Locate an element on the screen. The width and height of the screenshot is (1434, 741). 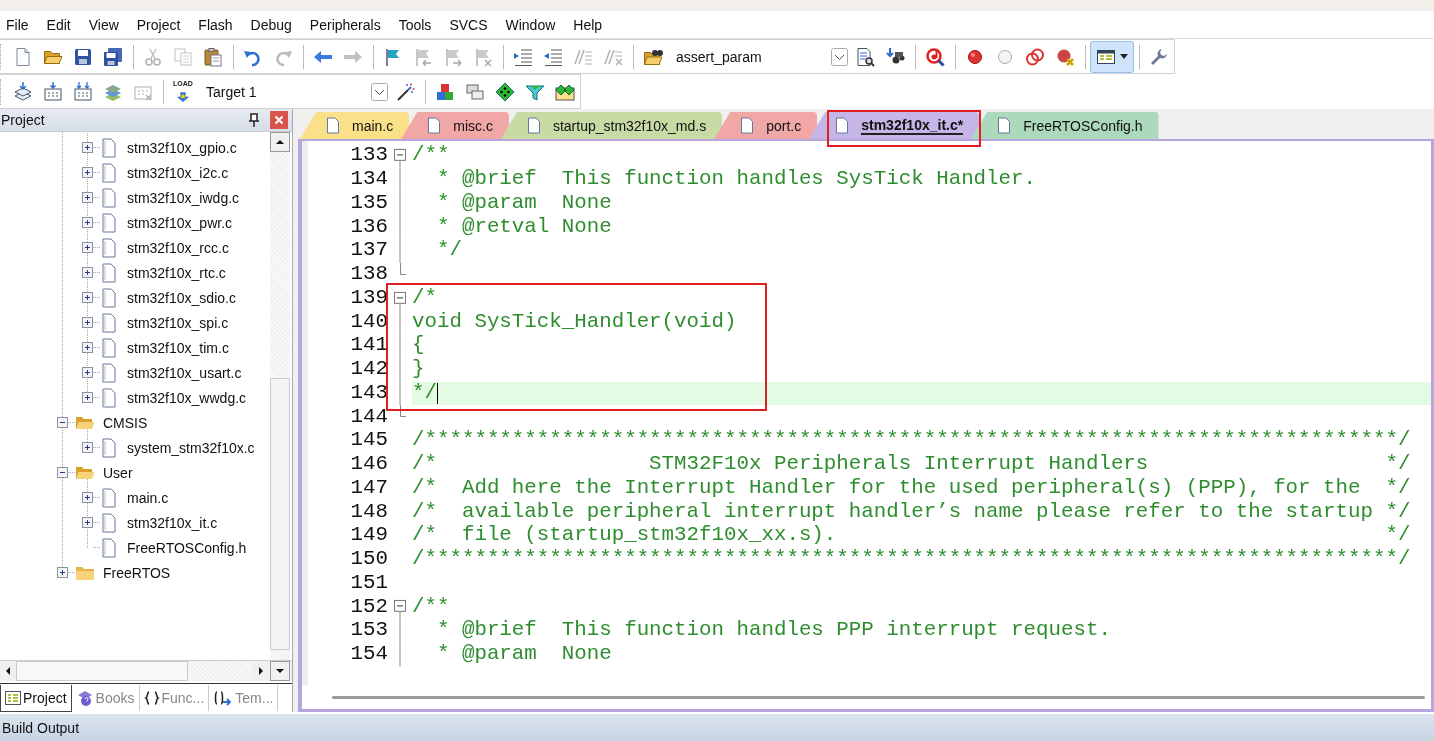
menu-item: Edit is located at coordinates (58, 24).